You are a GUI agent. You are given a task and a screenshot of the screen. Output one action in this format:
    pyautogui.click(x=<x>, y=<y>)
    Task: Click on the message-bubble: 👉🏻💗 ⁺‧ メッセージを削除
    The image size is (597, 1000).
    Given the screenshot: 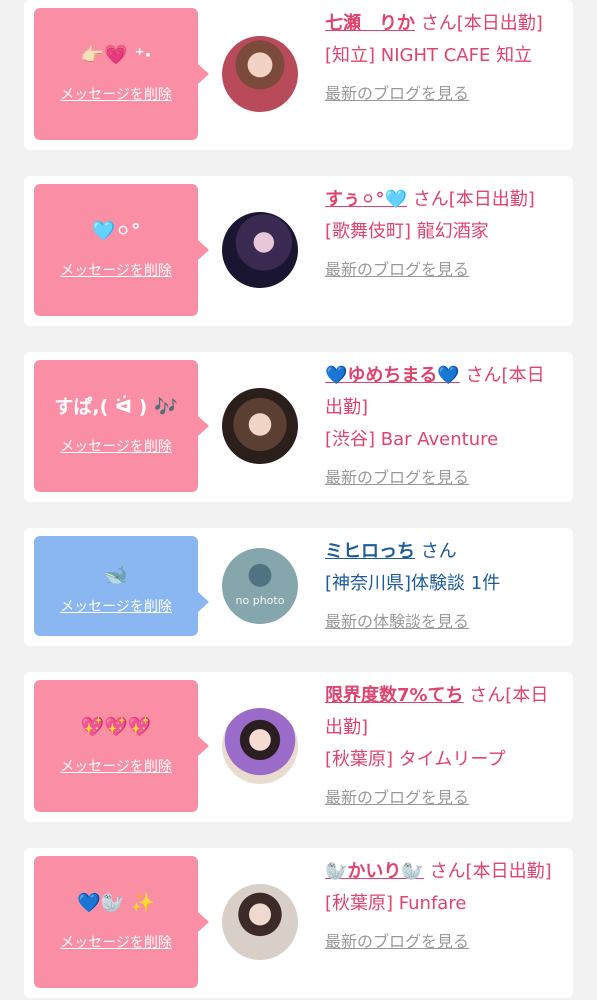 What is the action you would take?
    pyautogui.click(x=121, y=74)
    